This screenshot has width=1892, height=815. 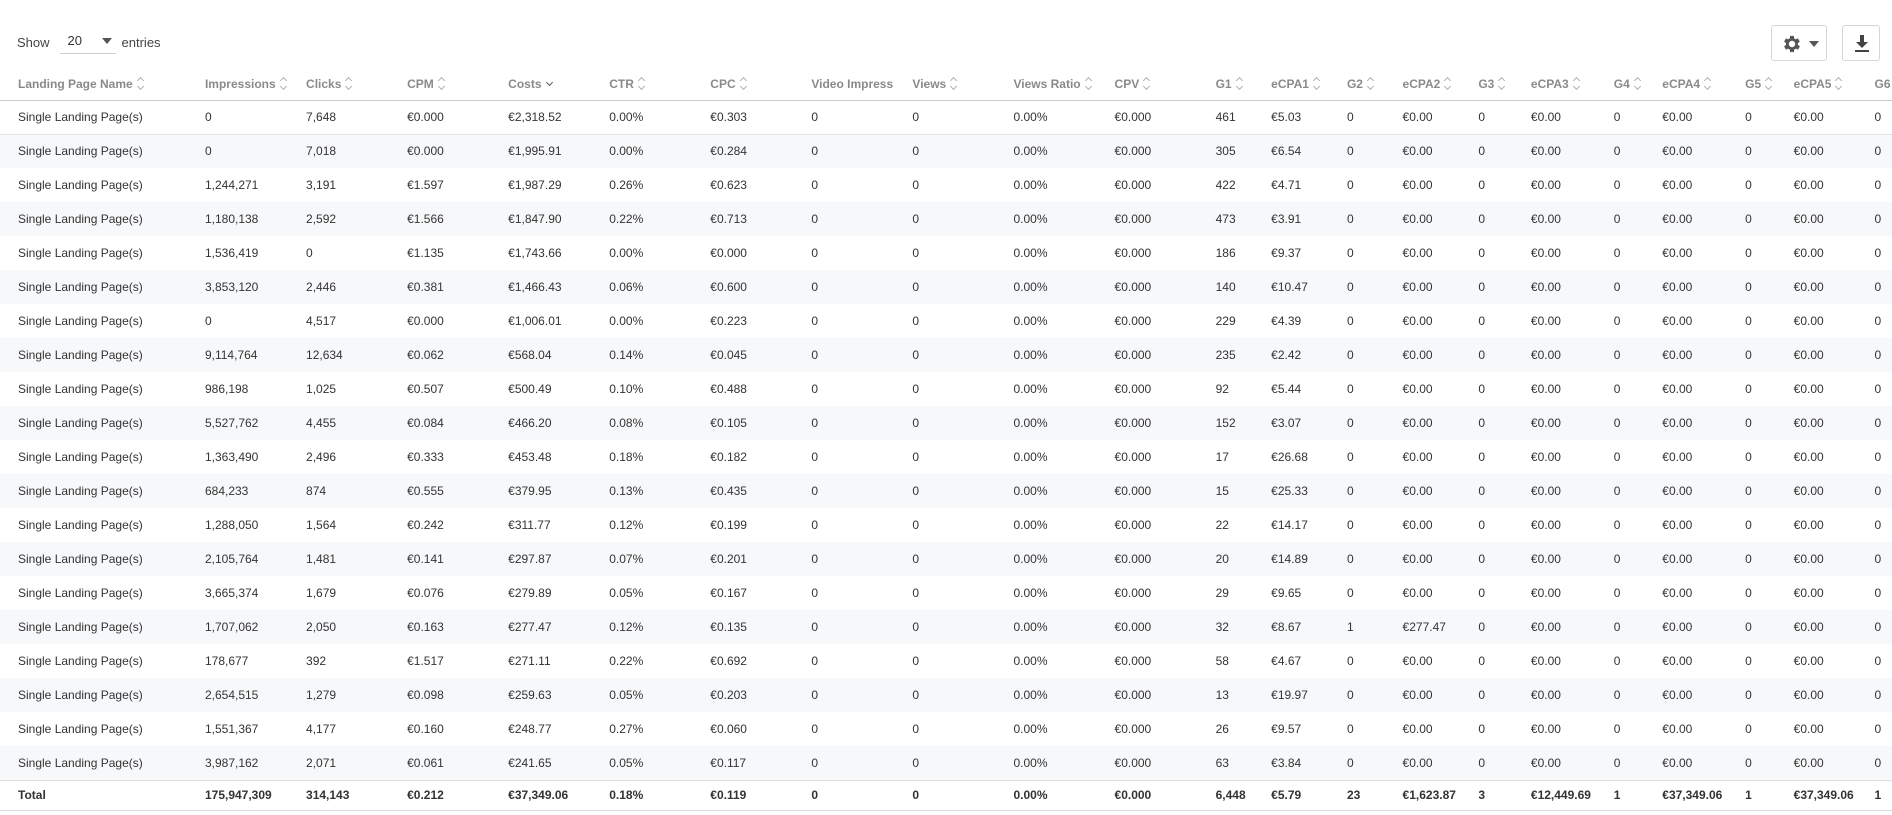 I want to click on column-header-ecpa1: eCPA1, so click(x=1291, y=84).